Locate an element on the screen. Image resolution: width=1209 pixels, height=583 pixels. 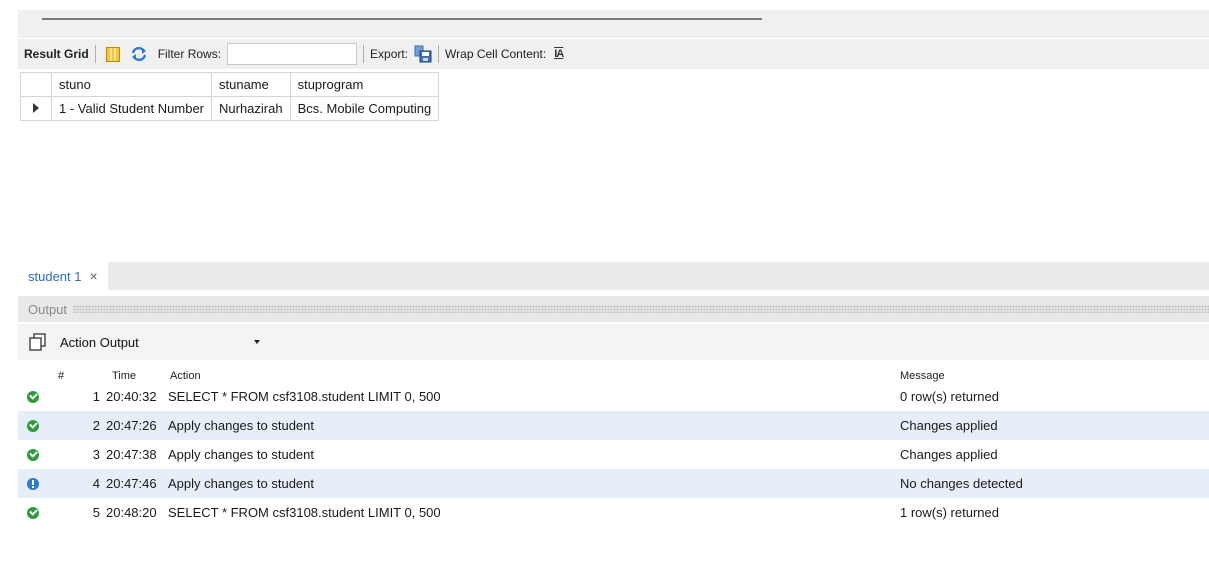
info-circle-icon is located at coordinates (33, 483).